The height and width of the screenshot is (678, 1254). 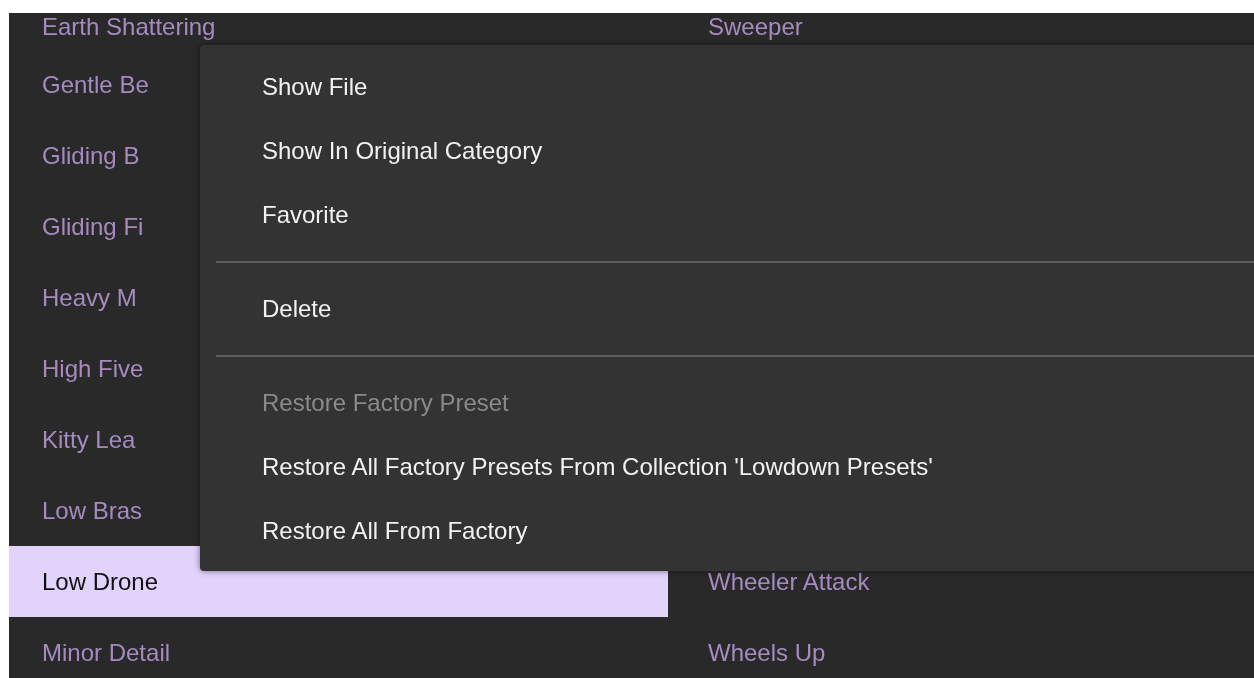 What do you see at coordinates (727, 215) in the screenshot?
I see `menu-item: Favorite` at bounding box center [727, 215].